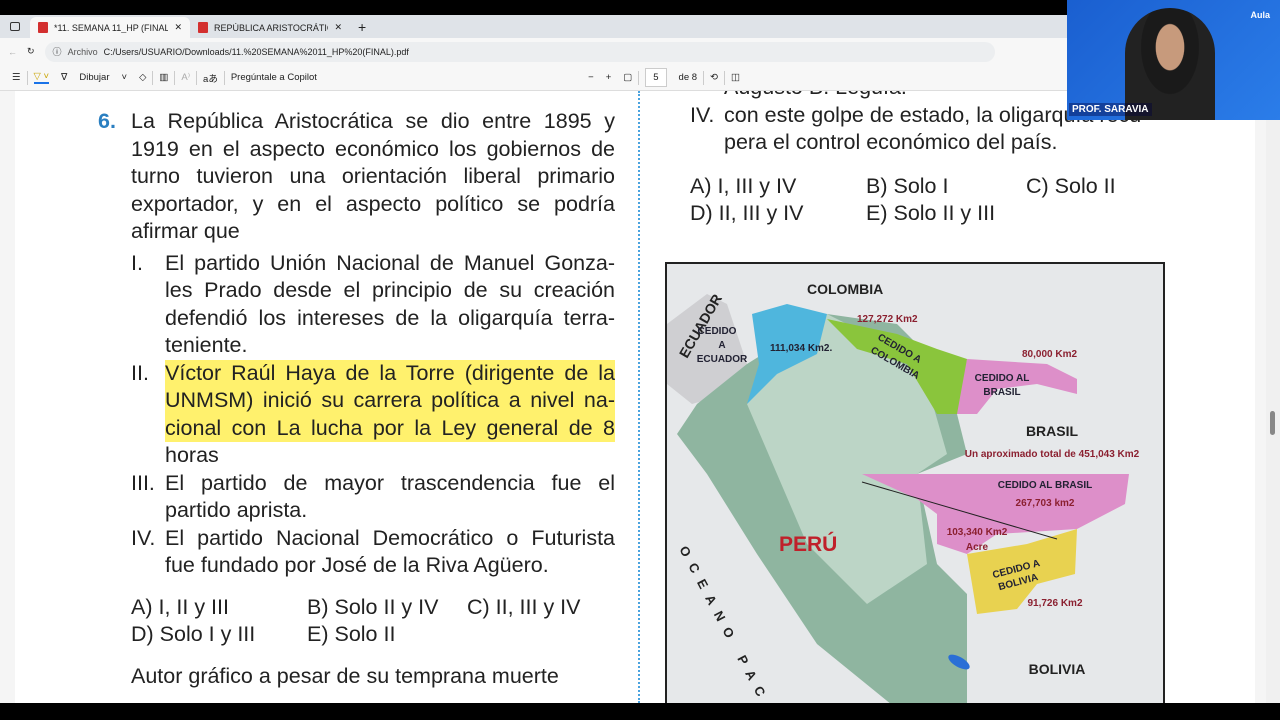  Describe the element at coordinates (1273, 397) in the screenshot. I see `vertical-scrollbar` at that location.